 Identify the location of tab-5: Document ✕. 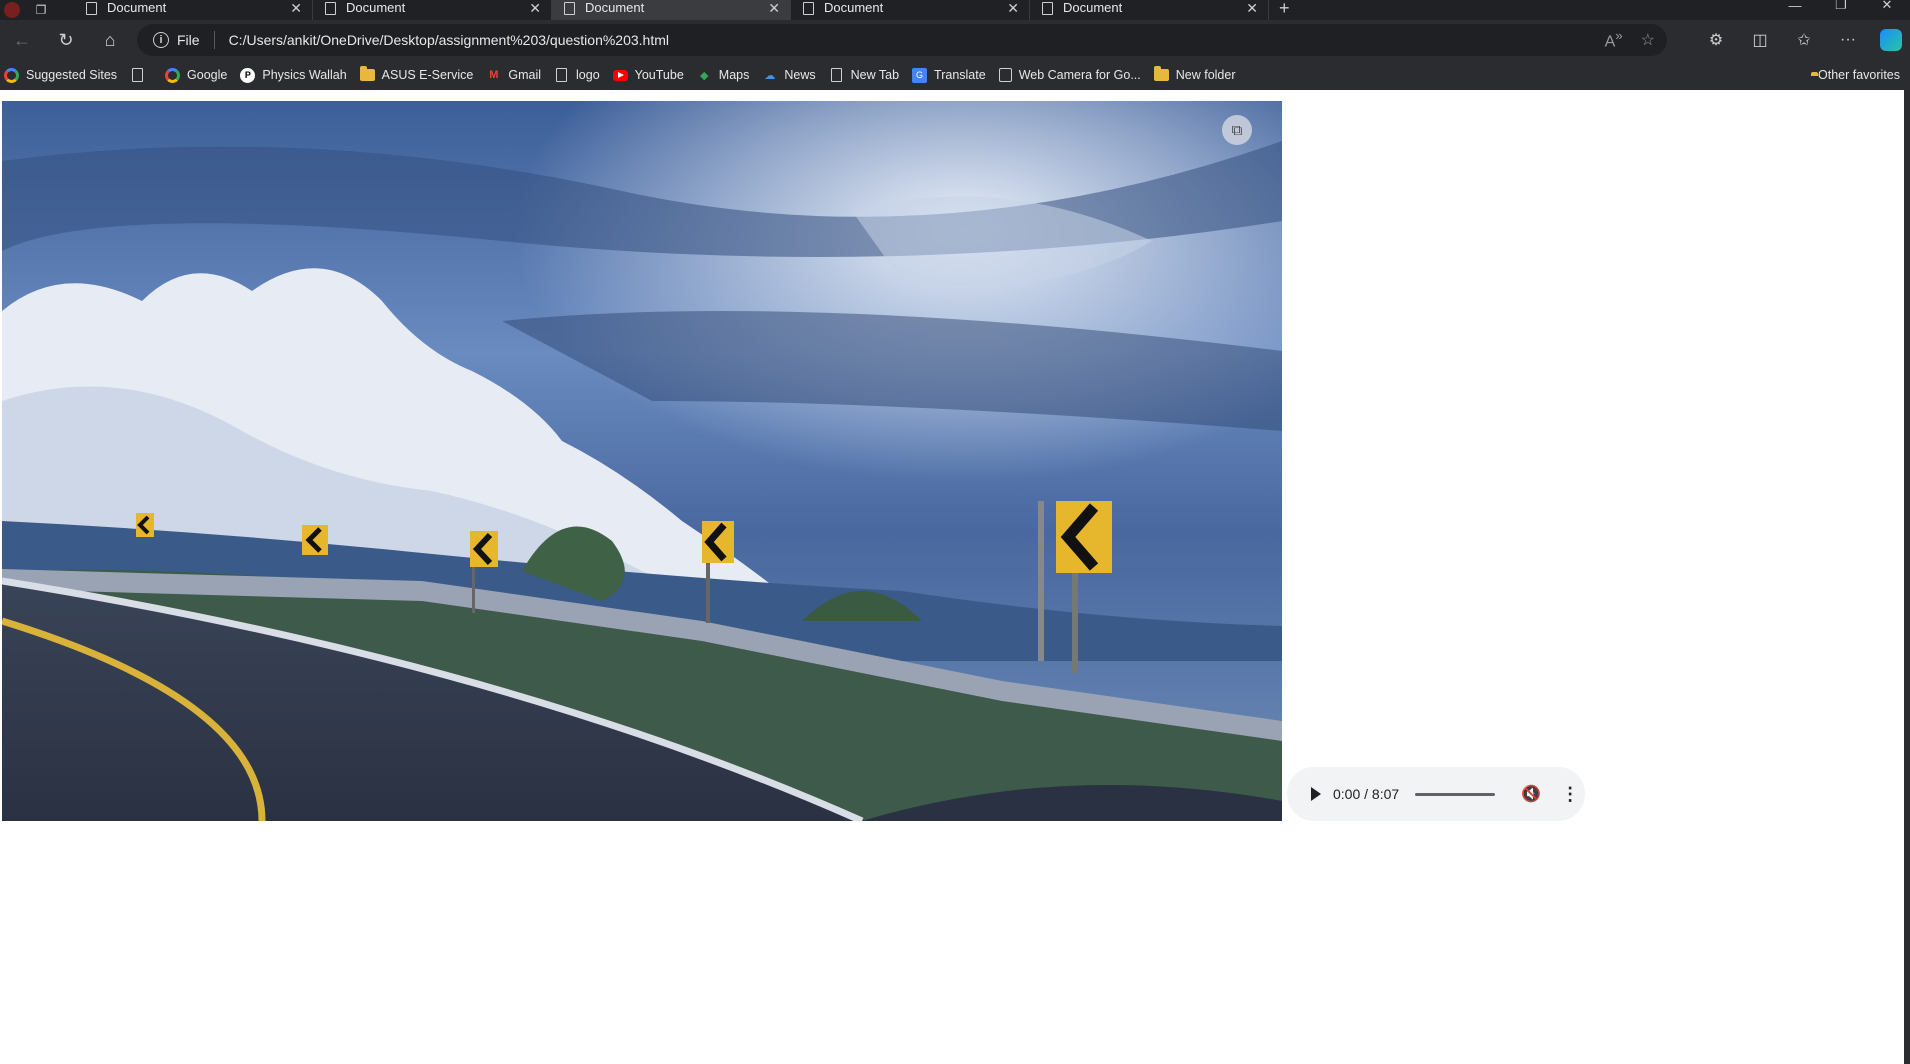
(1149, 10).